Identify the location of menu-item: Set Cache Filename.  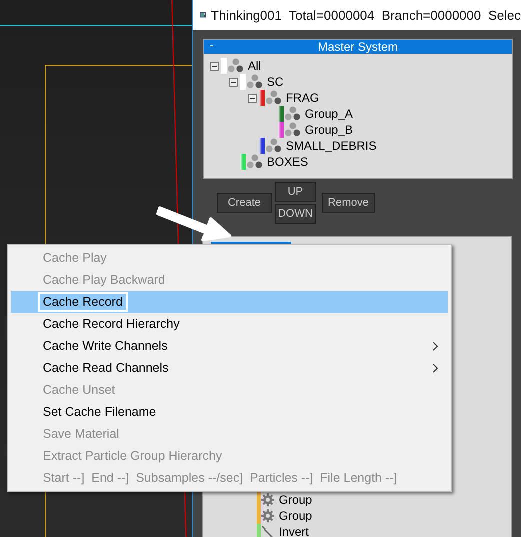
(229, 412).